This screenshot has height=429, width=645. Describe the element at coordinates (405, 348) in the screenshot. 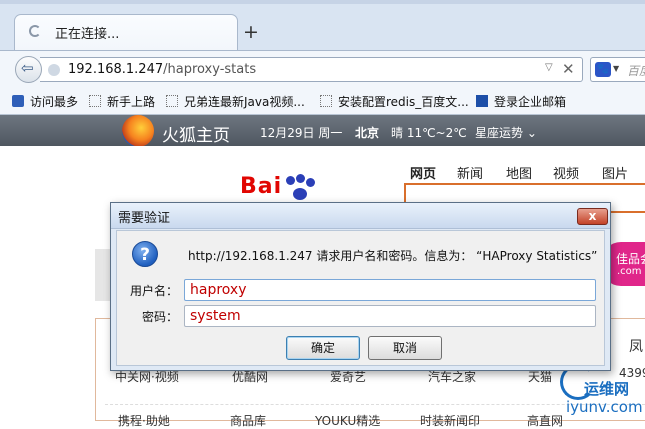

I see `cancel-button: 取消` at that location.